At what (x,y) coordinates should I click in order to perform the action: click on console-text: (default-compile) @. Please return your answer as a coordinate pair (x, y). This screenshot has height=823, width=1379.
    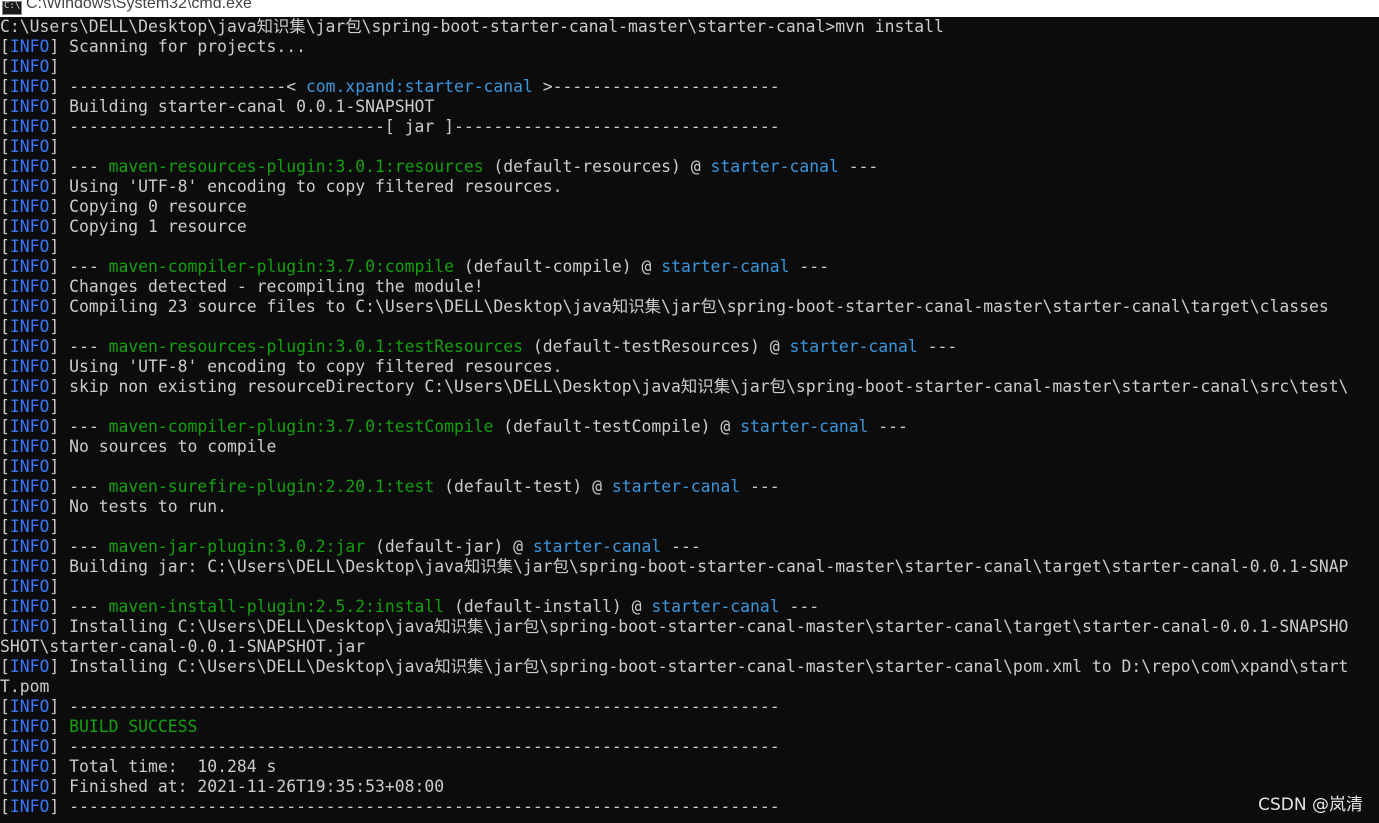
    Looking at the image, I should click on (557, 266).